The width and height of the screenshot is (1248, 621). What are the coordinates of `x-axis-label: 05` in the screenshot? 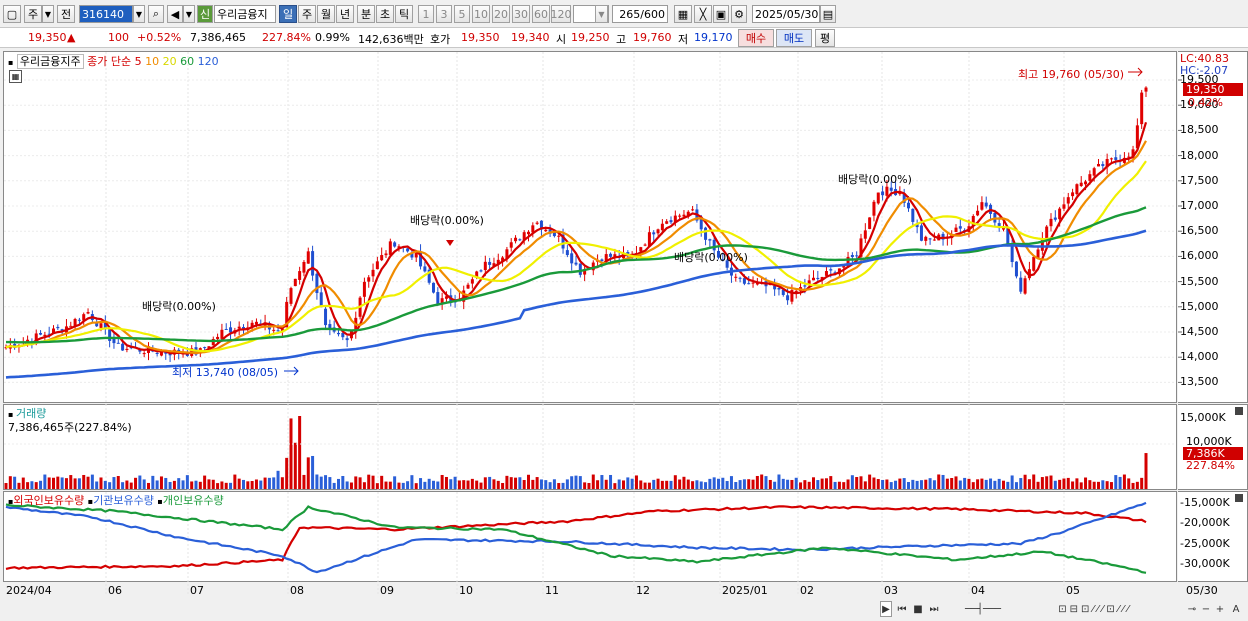 It's located at (1073, 590).